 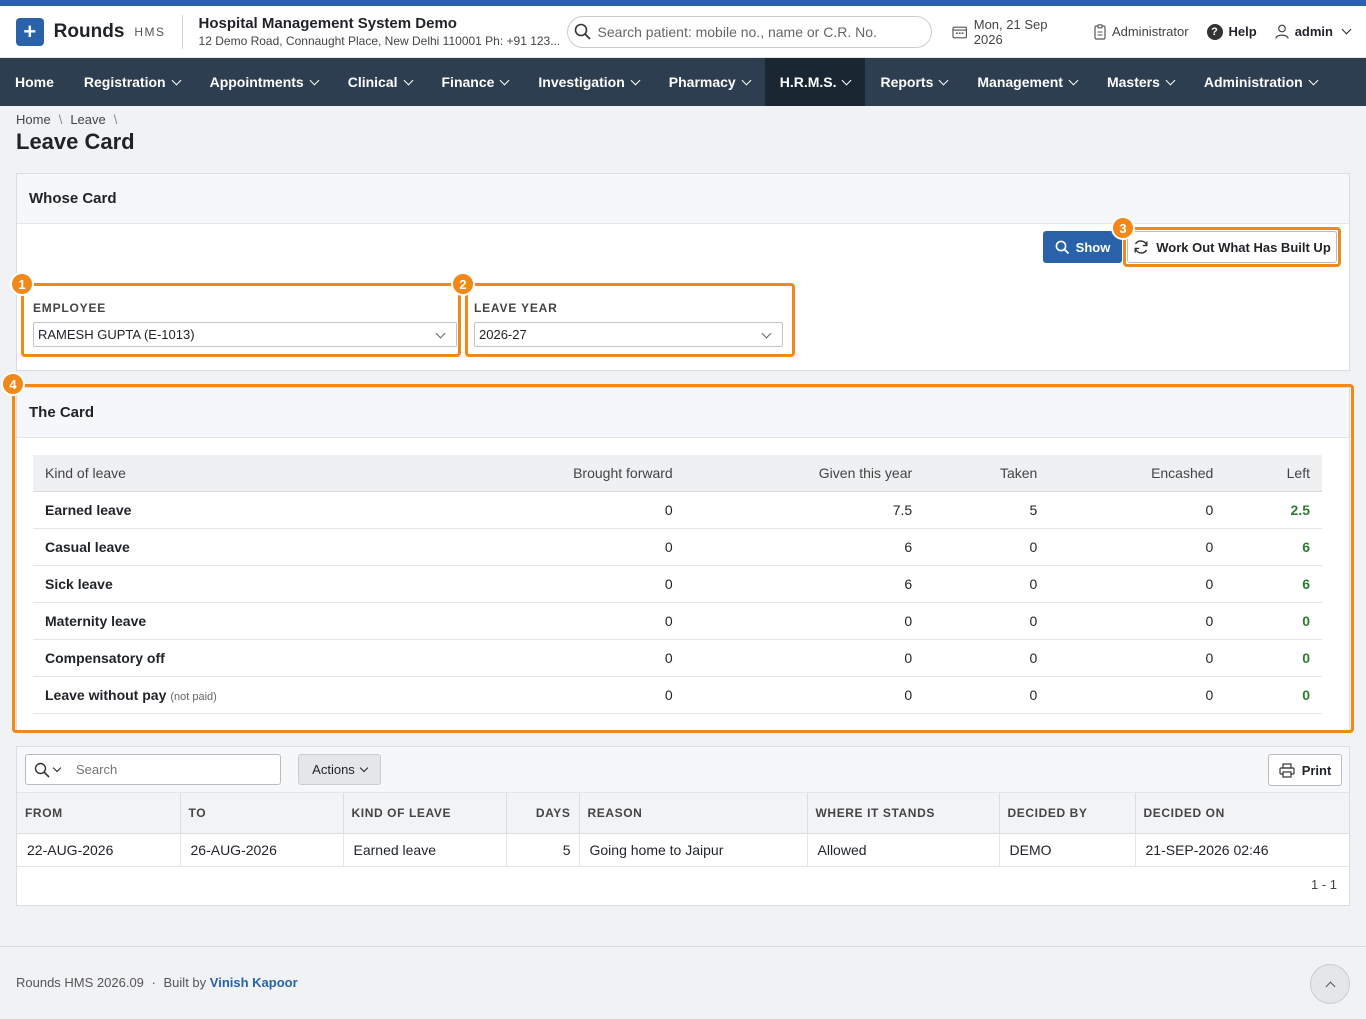 What do you see at coordinates (757, 31) in the screenshot?
I see `patient-search-input` at bounding box center [757, 31].